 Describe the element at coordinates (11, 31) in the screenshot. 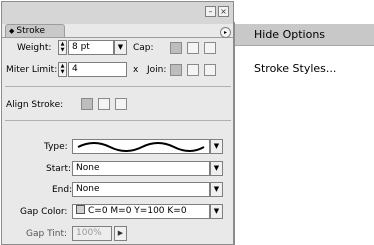

I see `collapse-icon: ◆` at that location.